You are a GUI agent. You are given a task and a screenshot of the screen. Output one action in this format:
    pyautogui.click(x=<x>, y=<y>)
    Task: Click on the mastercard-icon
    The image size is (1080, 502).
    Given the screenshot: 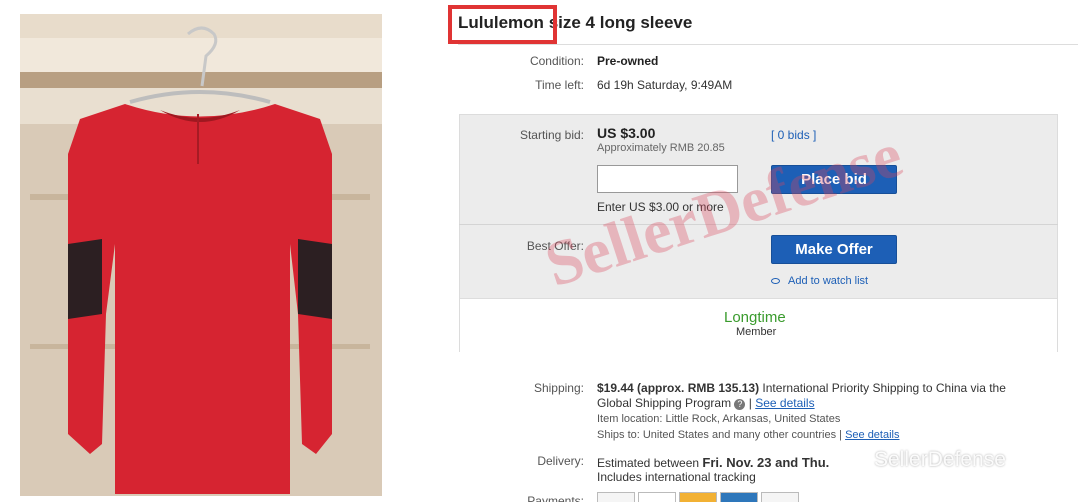 What is the action you would take?
    pyautogui.click(x=698, y=497)
    